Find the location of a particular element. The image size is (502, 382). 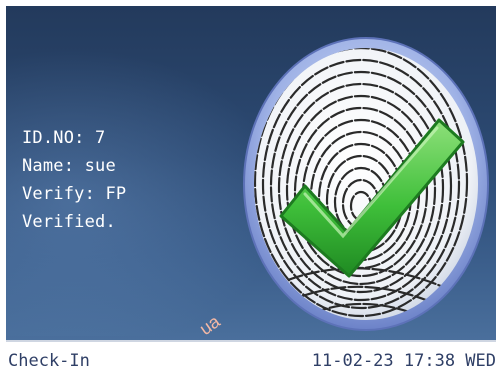

status-bar: Check-In 11-02-23 17:38 WED is located at coordinates (251, 361).